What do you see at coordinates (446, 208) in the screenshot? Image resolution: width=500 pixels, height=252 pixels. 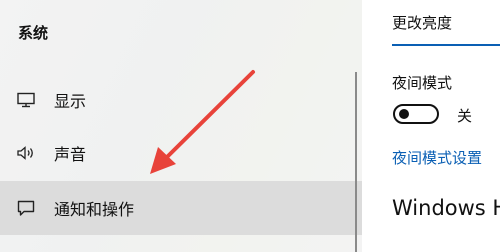 I see `windows-heading: Windows H` at bounding box center [446, 208].